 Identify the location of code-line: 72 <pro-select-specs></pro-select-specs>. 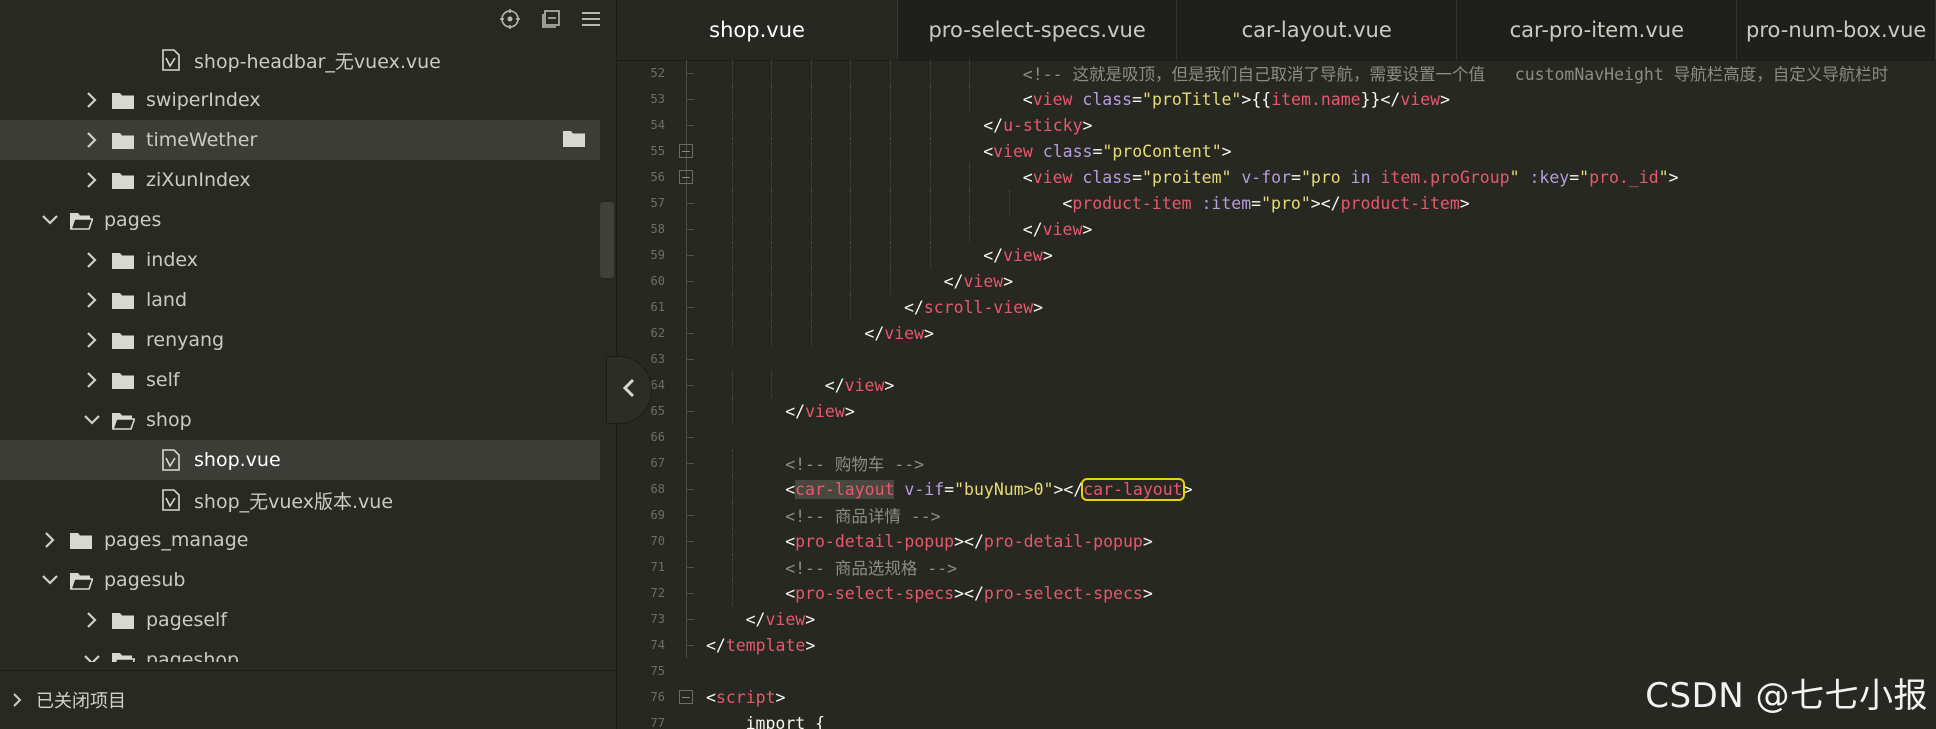
(1276, 593).